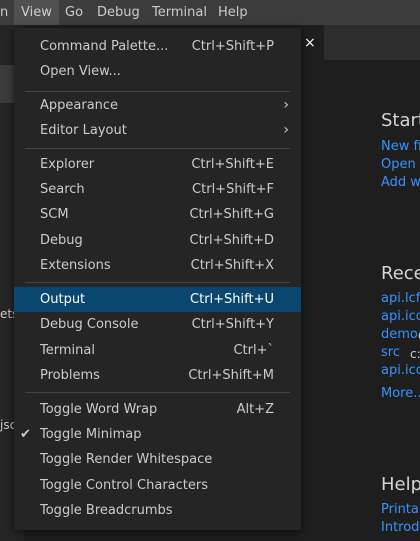 The width and height of the screenshot is (420, 541). What do you see at coordinates (157, 299) in the screenshot?
I see `menu-item-output: Output Ctrl+Shift+U` at bounding box center [157, 299].